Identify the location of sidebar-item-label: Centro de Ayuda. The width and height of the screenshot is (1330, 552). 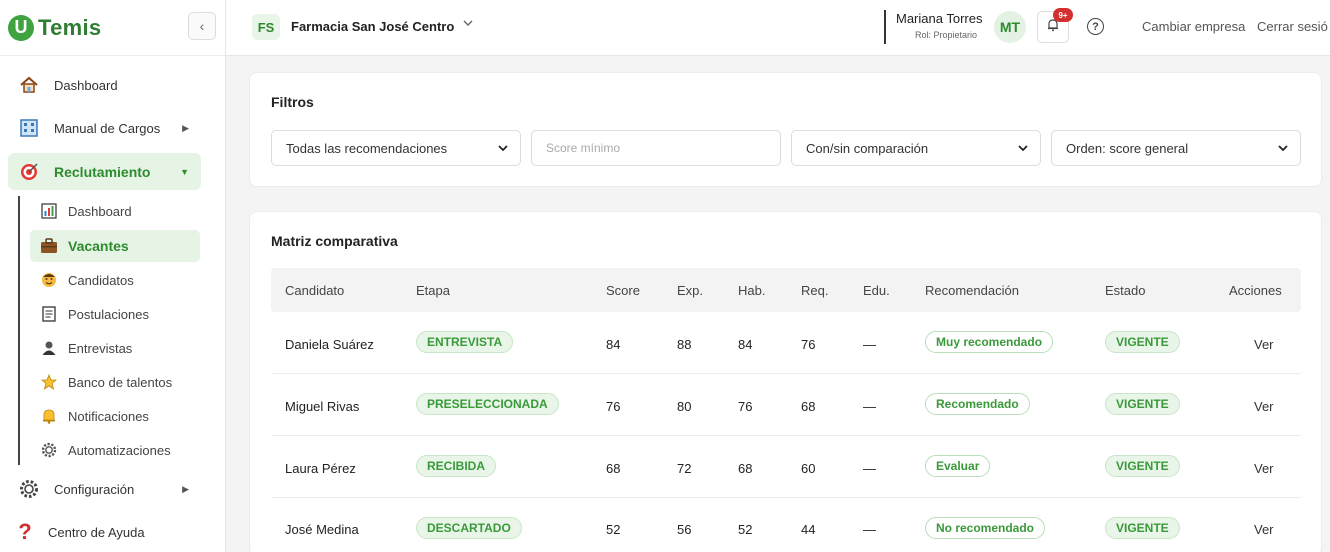
(96, 532).